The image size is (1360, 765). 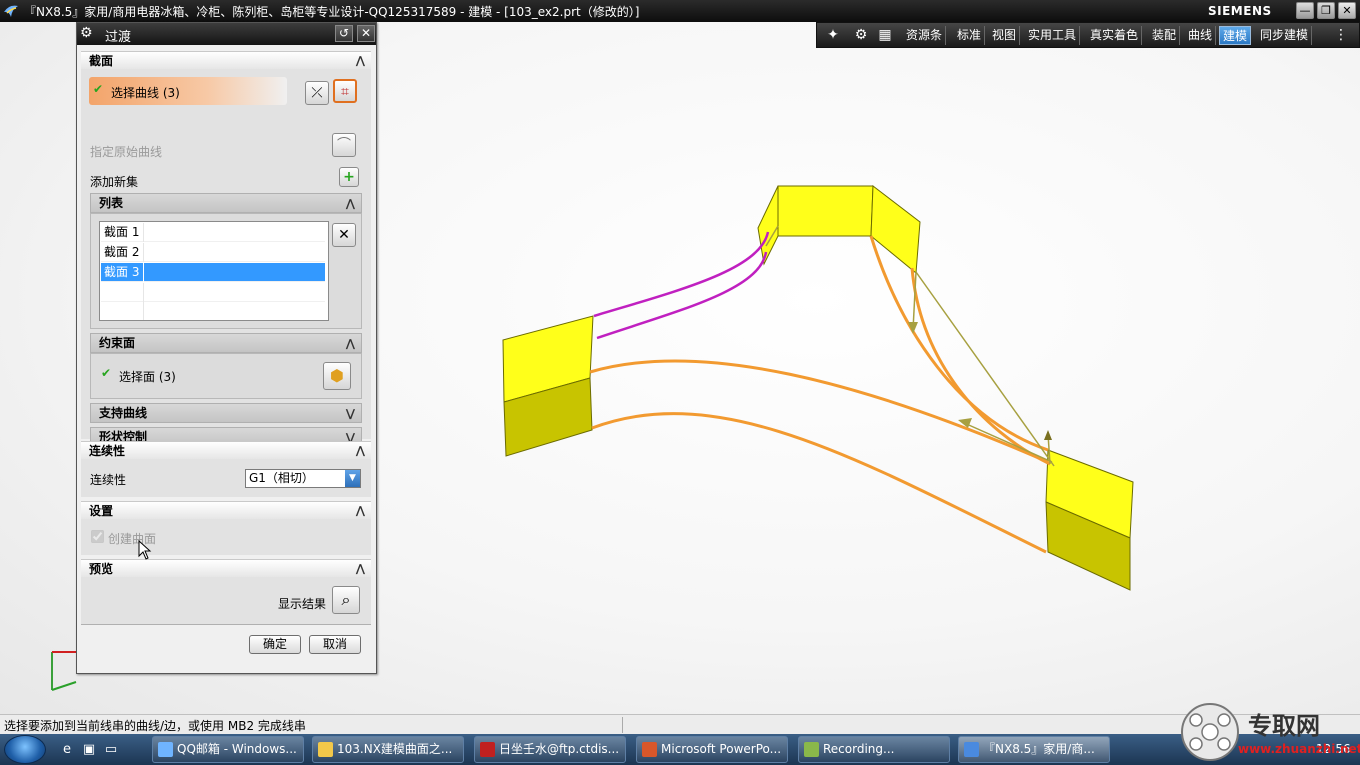 I want to click on remove-item-icon: ✕, so click(x=344, y=235).